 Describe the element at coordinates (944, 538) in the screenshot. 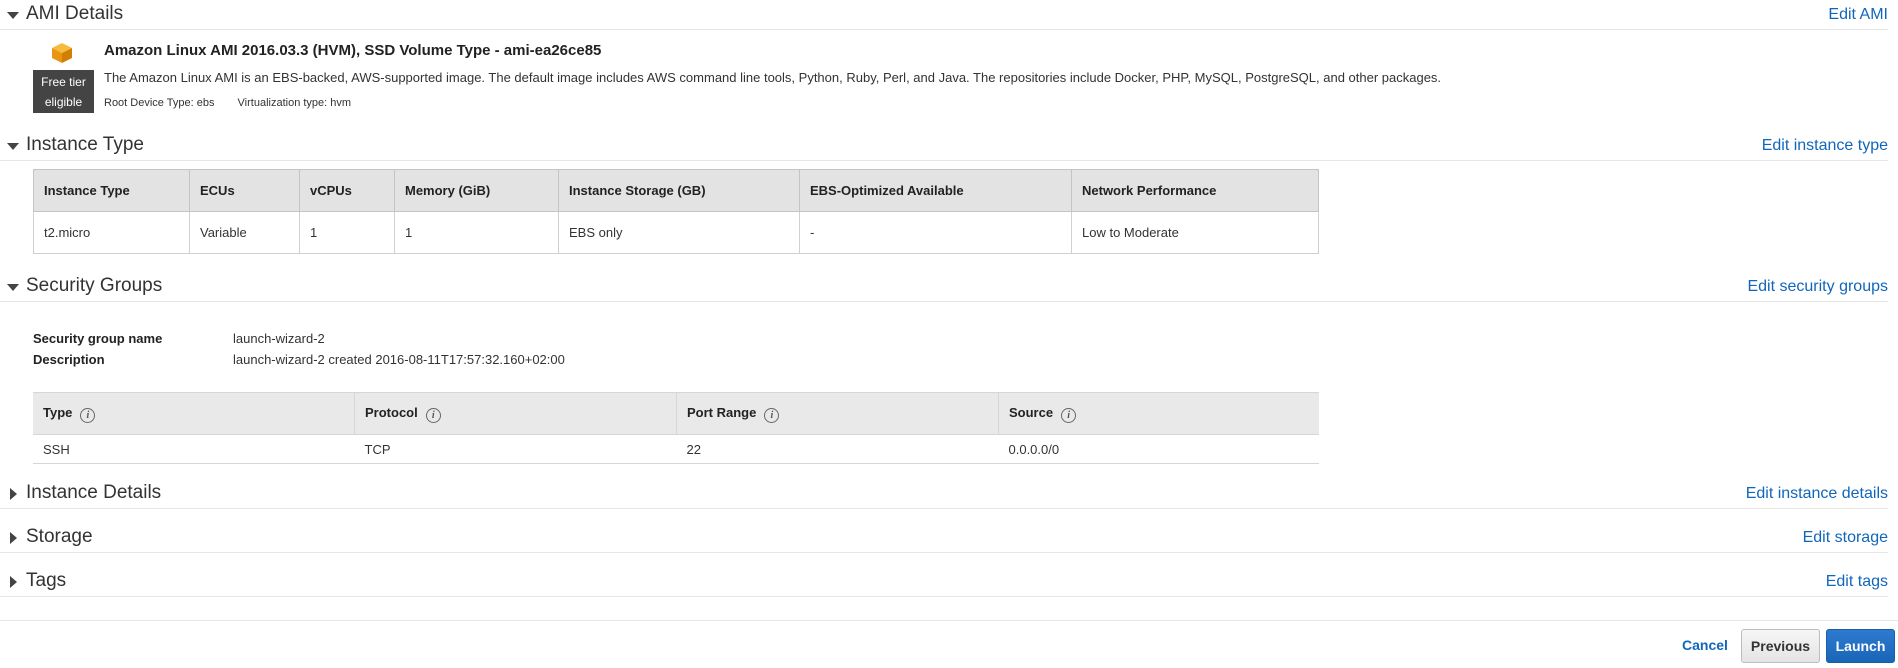

I see `section-header-storage: Storage Edit storage` at that location.